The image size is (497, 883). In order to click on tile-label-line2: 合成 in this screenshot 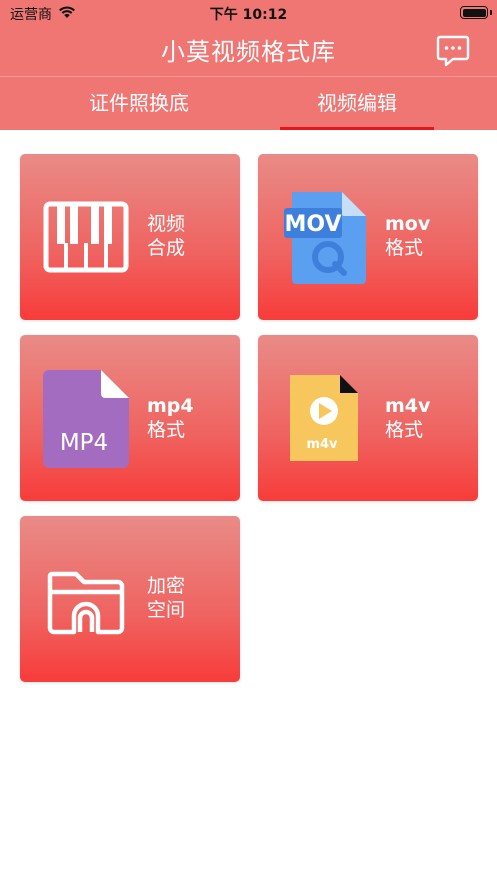, I will do `click(166, 248)`.